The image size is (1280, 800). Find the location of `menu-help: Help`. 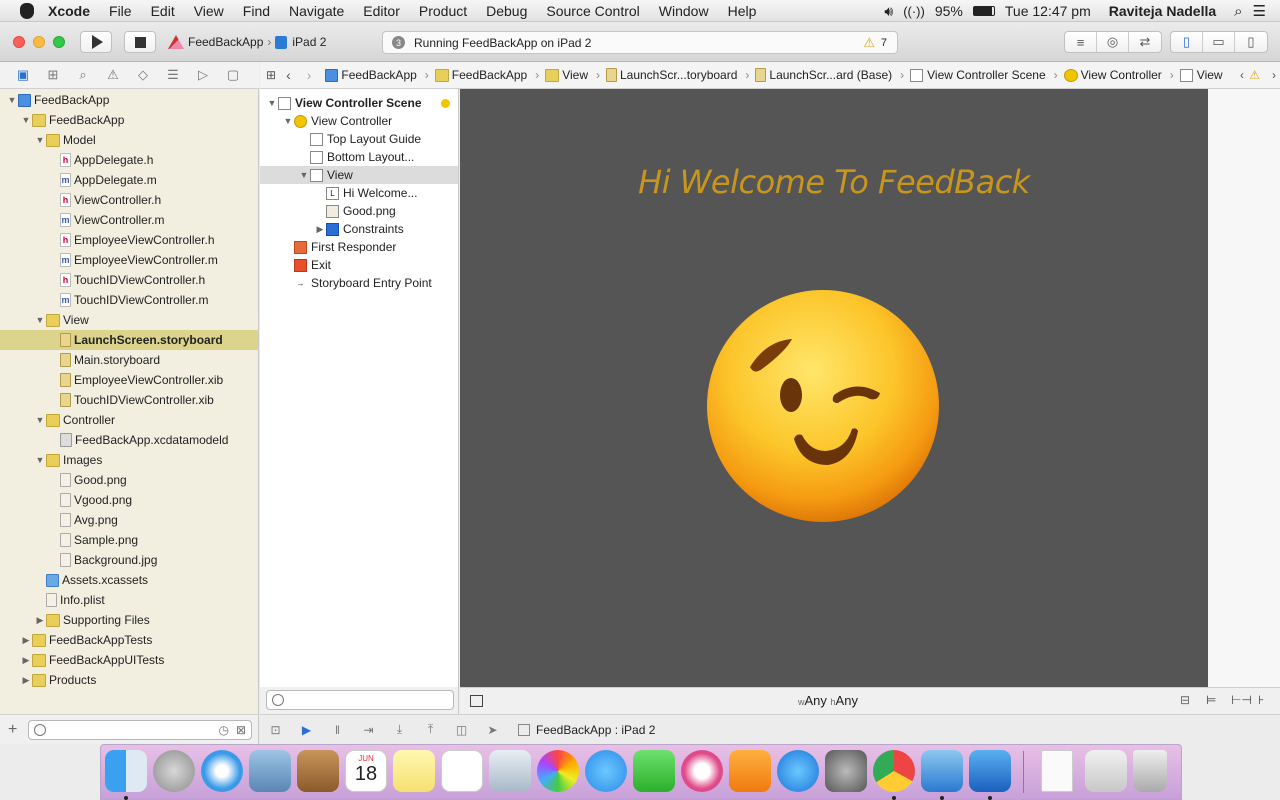

menu-help: Help is located at coordinates (742, 11).